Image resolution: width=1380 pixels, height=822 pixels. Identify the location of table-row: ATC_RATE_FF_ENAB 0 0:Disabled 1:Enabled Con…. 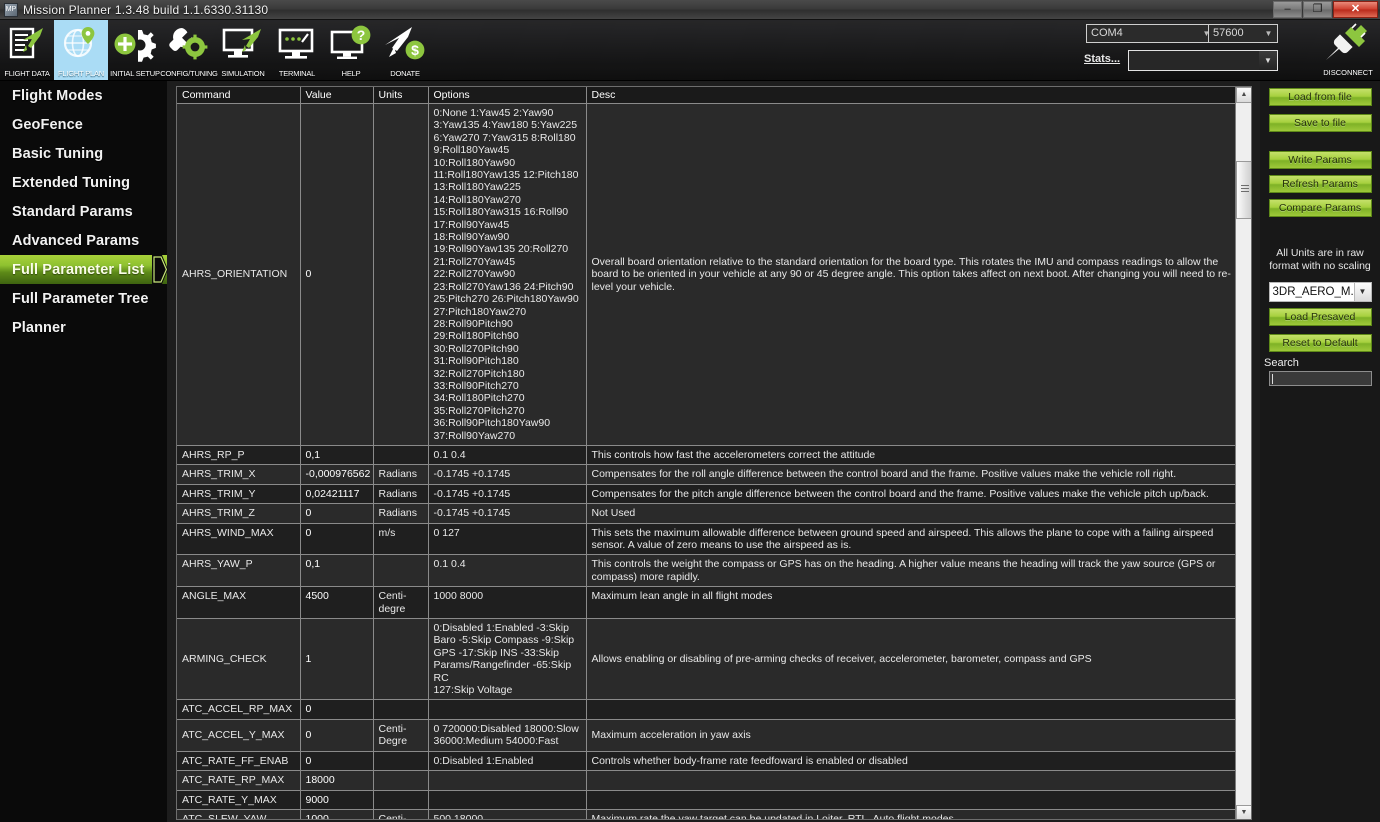
(707, 761).